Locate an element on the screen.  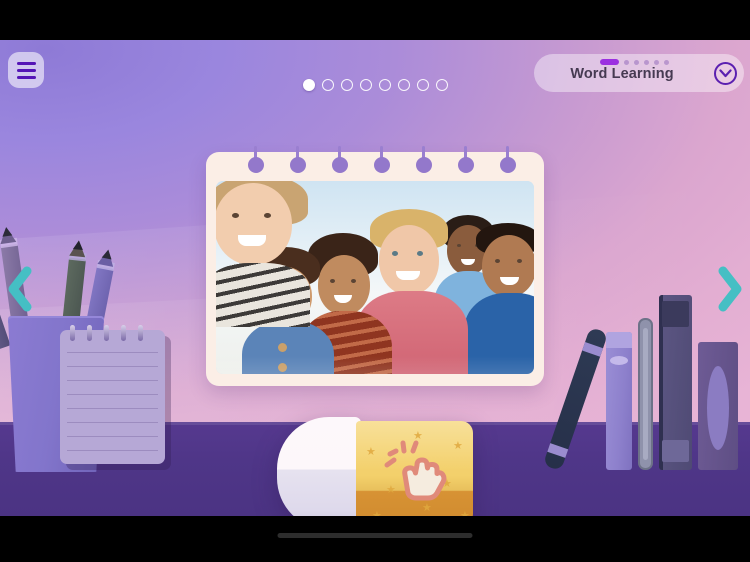
chevron-left-icon is located at coordinates (20, 289).